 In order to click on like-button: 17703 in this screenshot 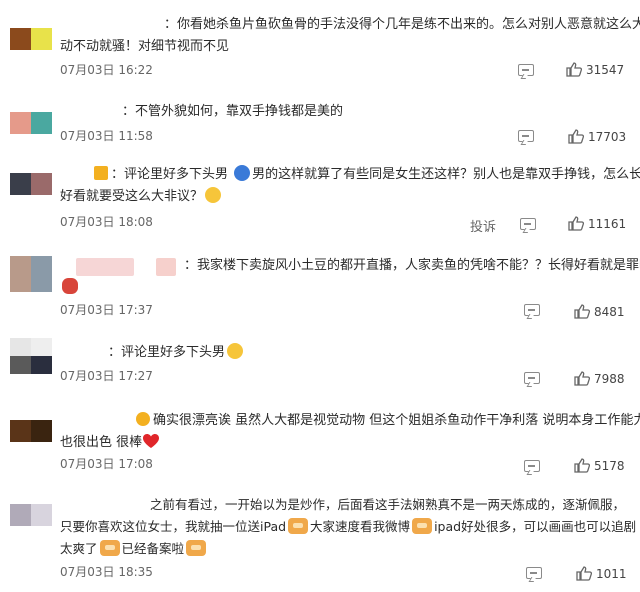, I will do `click(597, 136)`.